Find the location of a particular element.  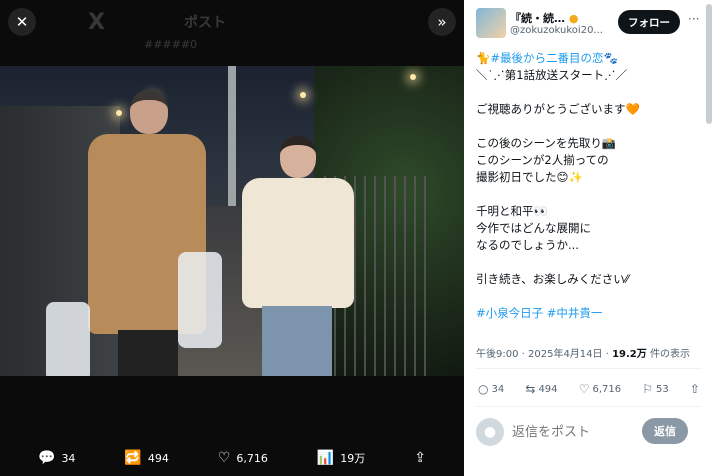

reply-input is located at coordinates (577, 432).